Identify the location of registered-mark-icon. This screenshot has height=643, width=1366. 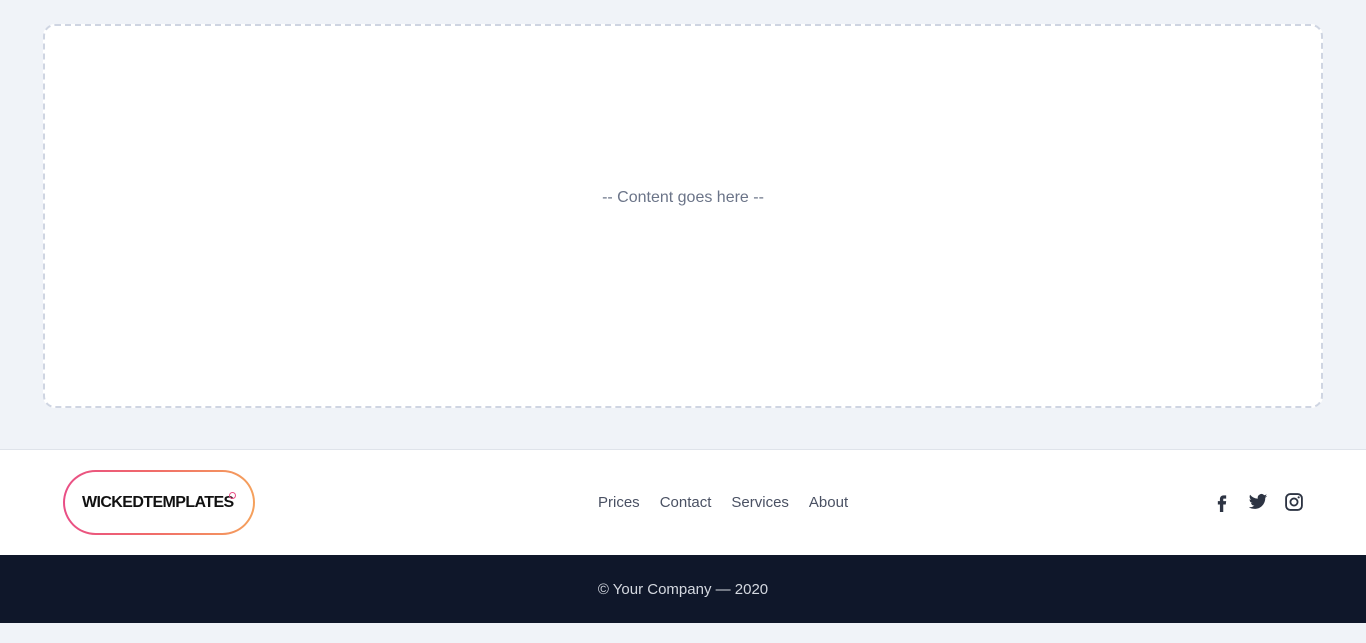
(232, 495).